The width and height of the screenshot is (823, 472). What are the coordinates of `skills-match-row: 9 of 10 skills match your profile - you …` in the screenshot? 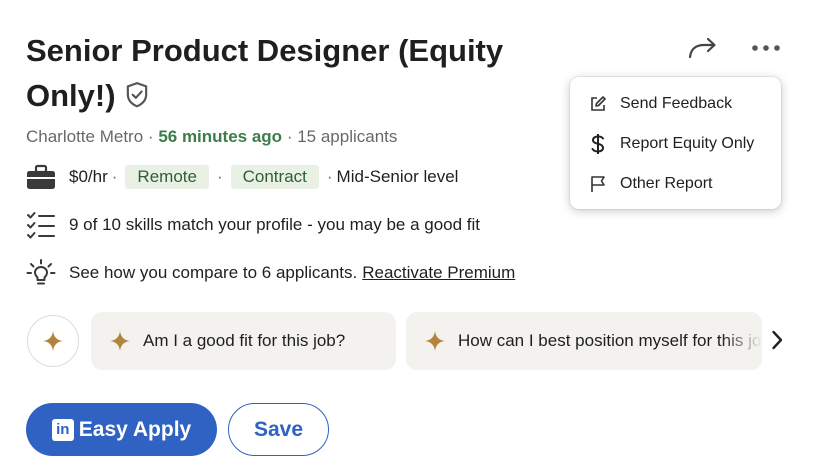 It's located at (253, 225).